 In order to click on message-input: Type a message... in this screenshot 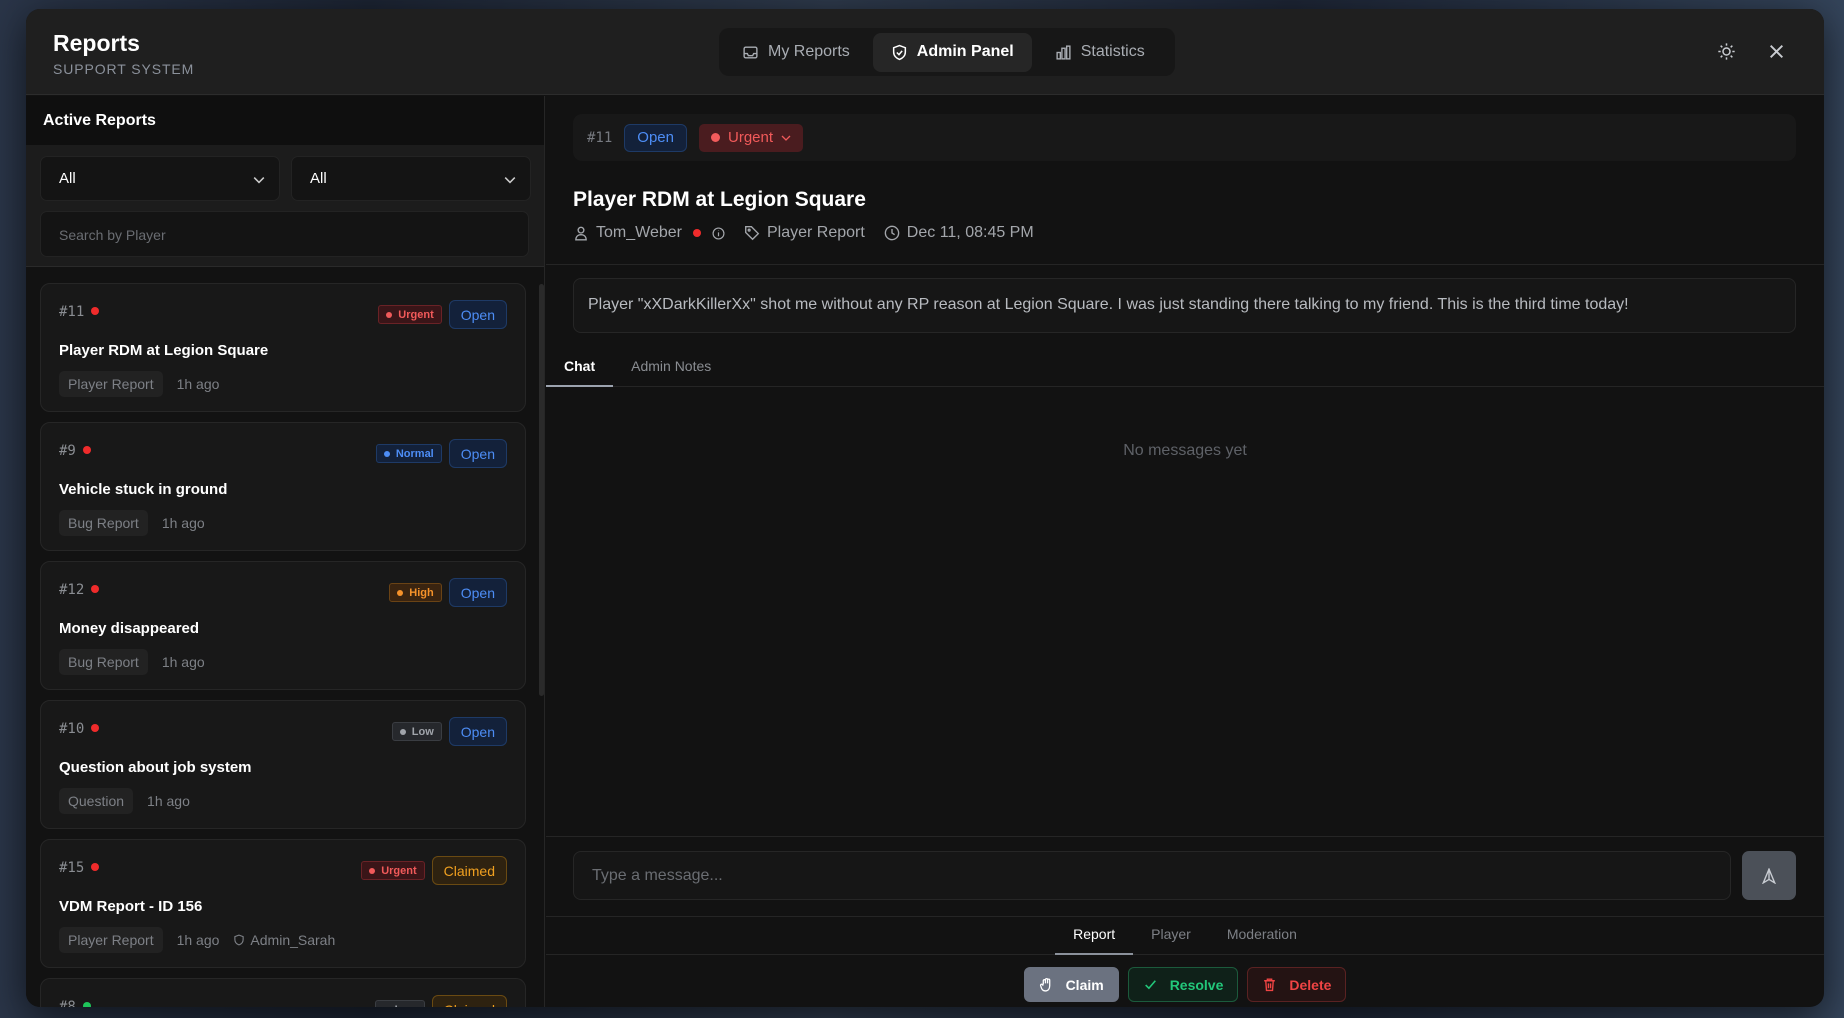, I will do `click(1152, 875)`.